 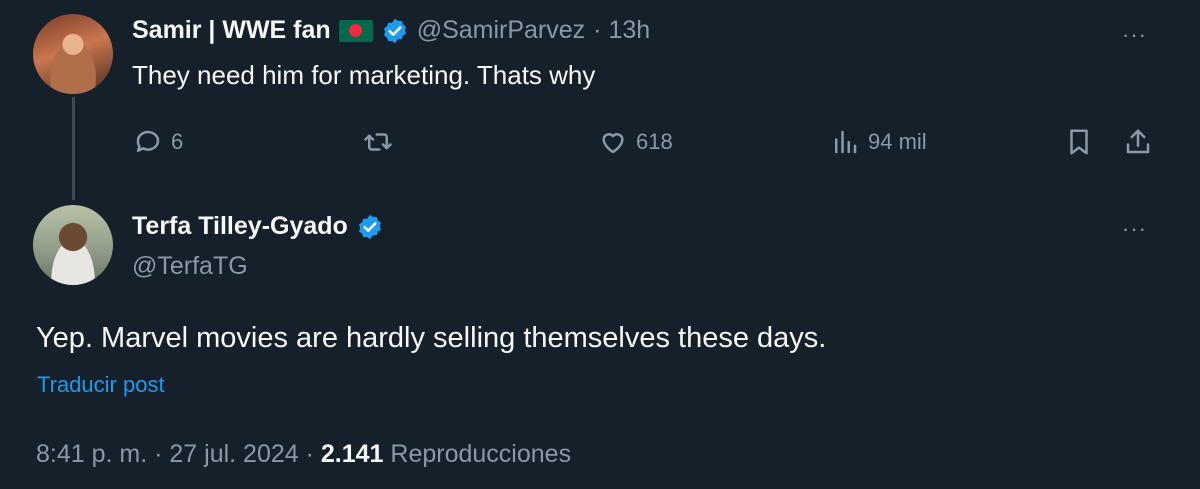 What do you see at coordinates (501, 30) in the screenshot?
I see `author-handle: @SamirParvez` at bounding box center [501, 30].